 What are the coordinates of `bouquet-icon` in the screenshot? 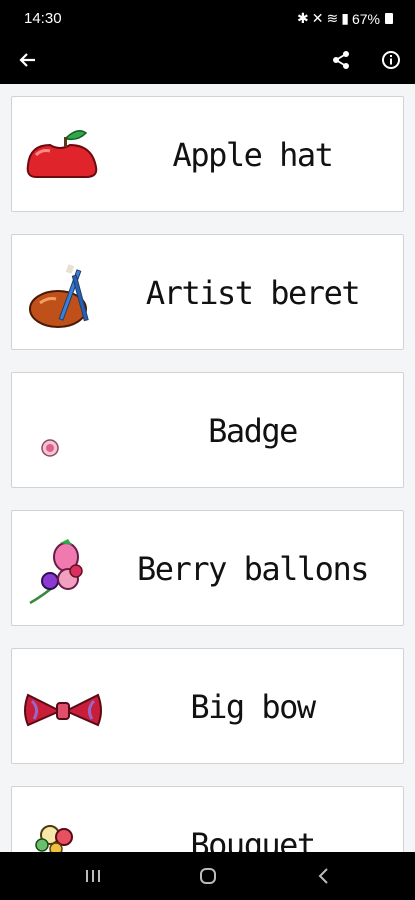 It's located at (54, 838).